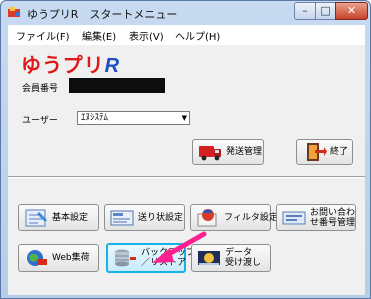  What do you see at coordinates (351, 11) in the screenshot?
I see `close-button: ✕` at bounding box center [351, 11].